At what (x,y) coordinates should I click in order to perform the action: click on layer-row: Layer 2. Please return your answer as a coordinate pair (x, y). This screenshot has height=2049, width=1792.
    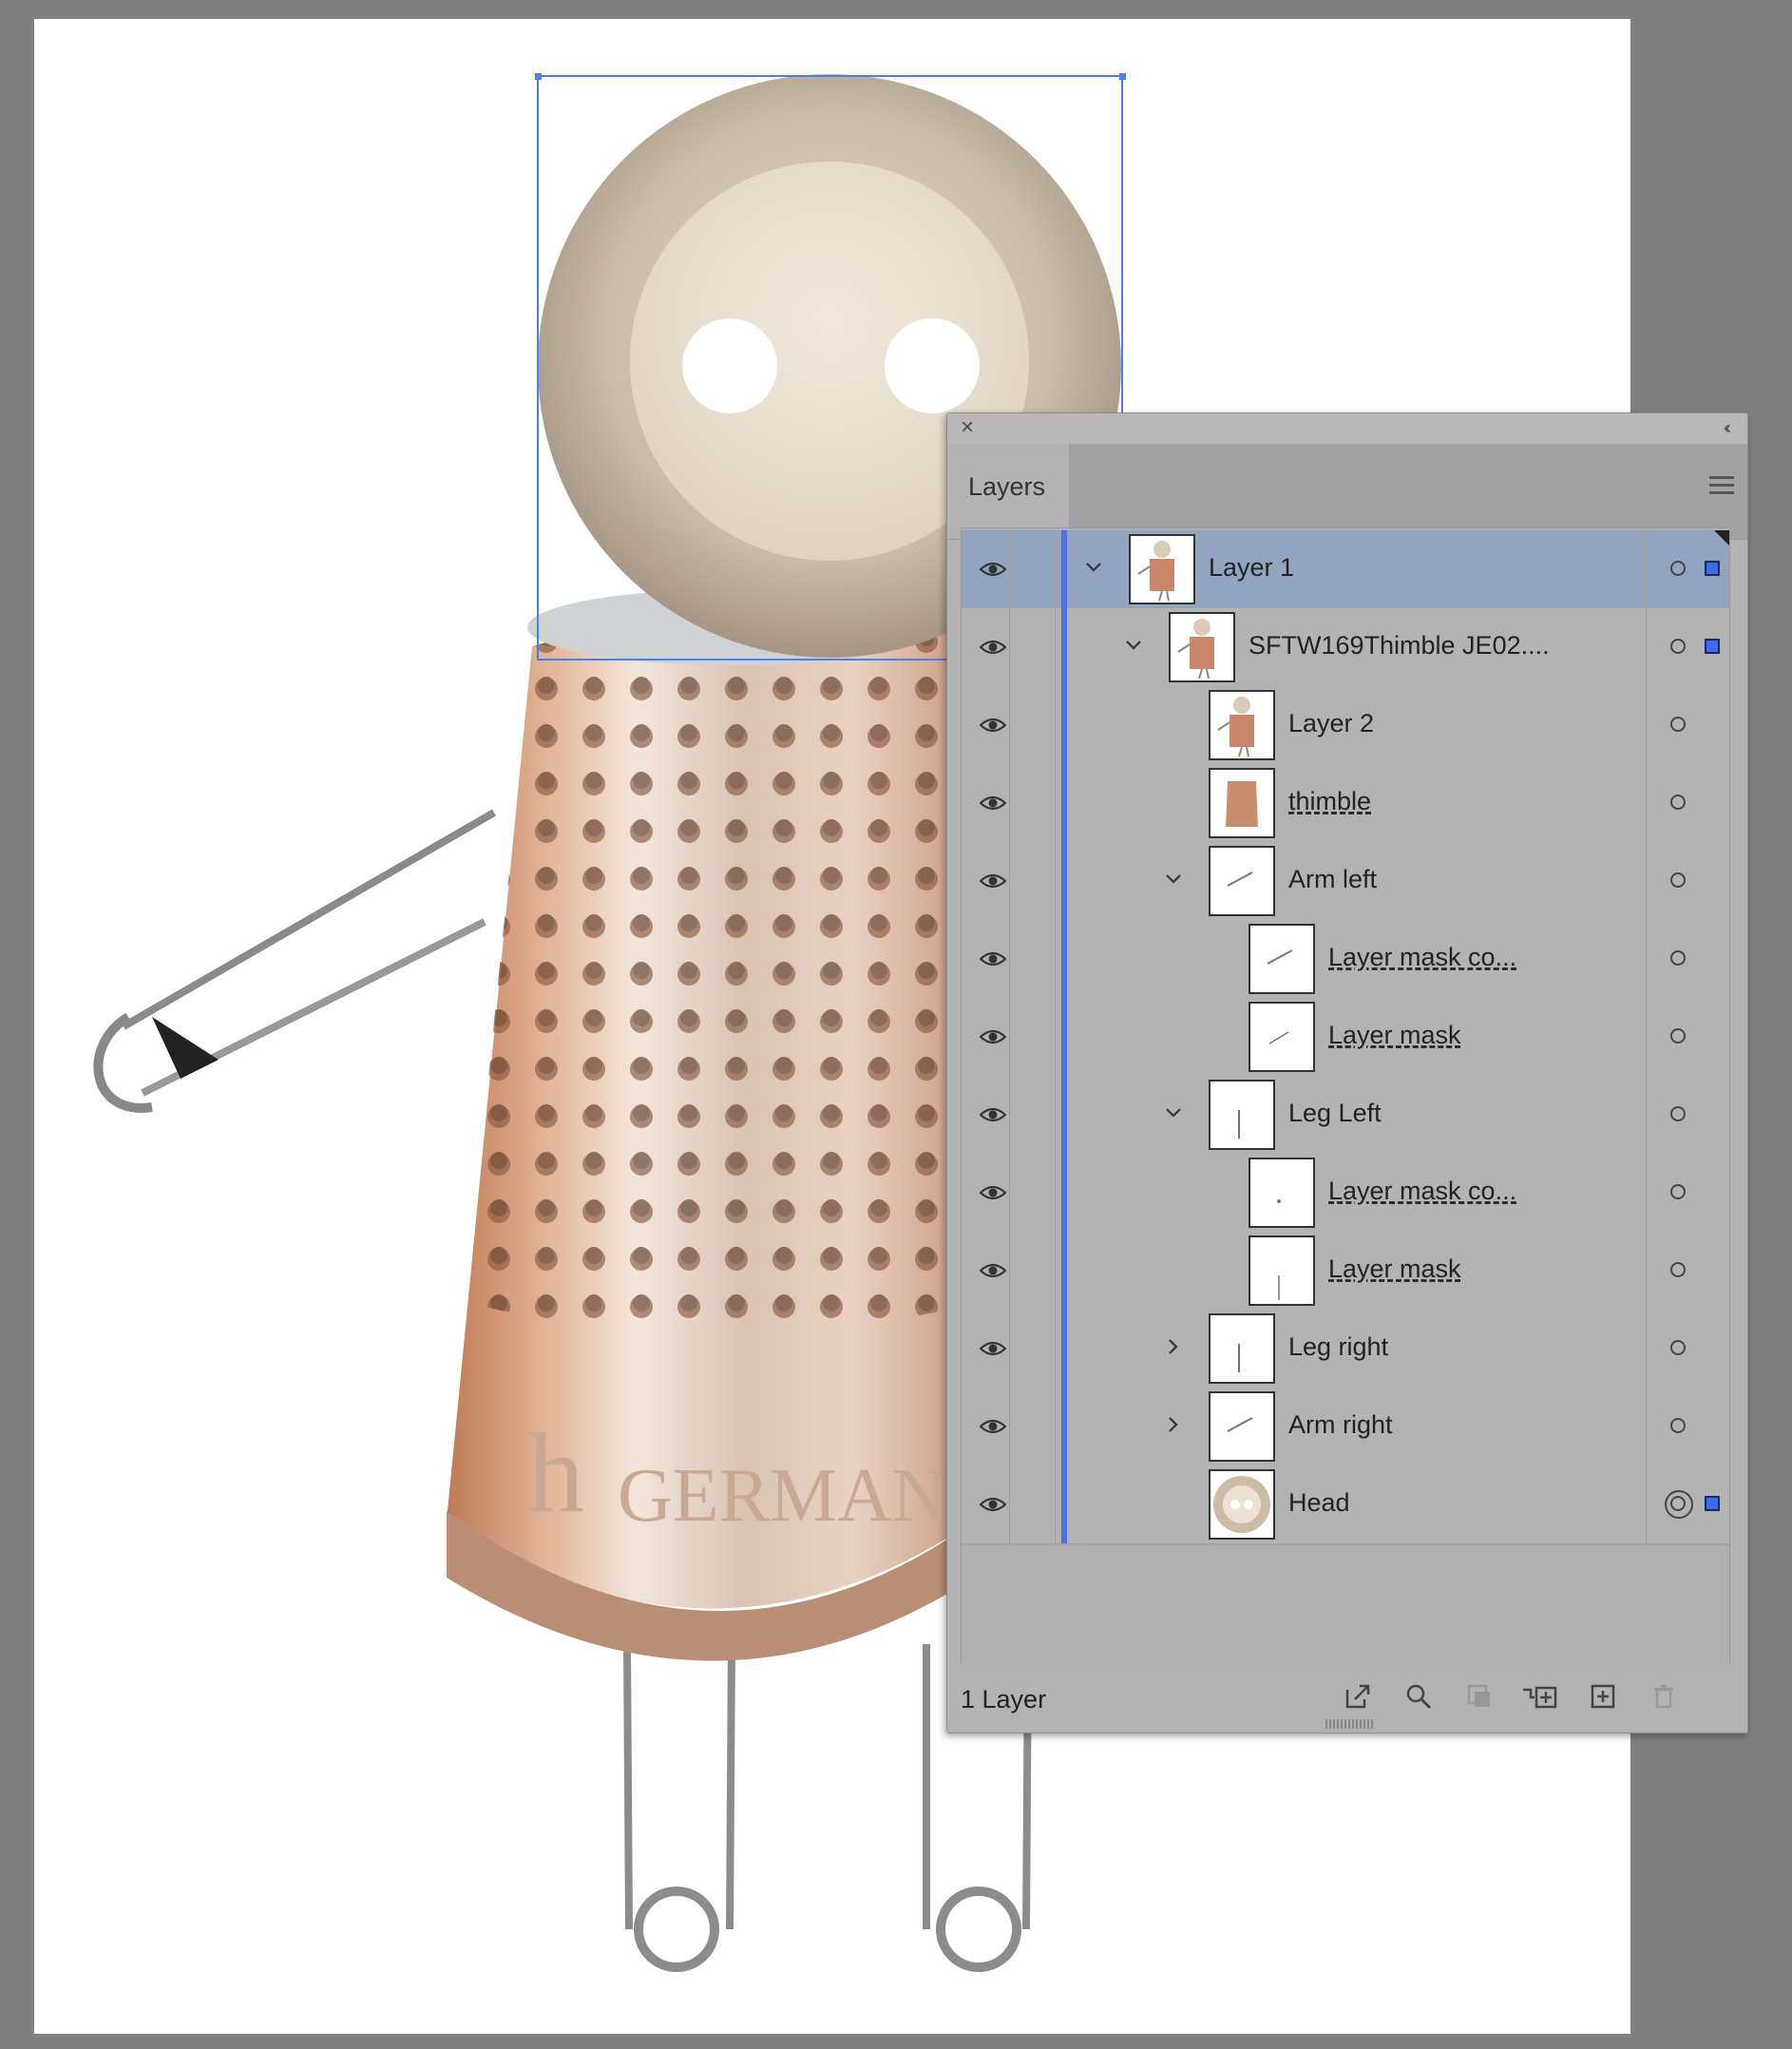
    Looking at the image, I should click on (1346, 726).